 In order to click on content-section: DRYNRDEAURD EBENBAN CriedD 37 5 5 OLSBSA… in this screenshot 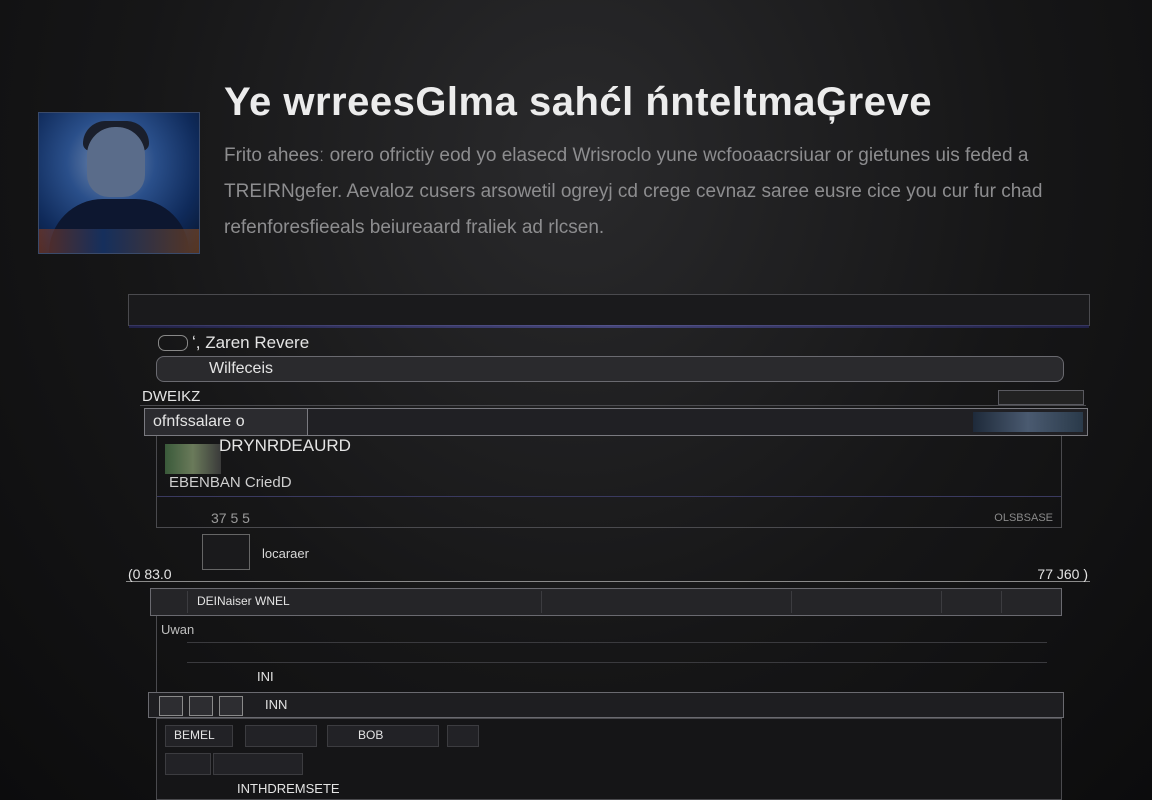, I will do `click(609, 482)`.